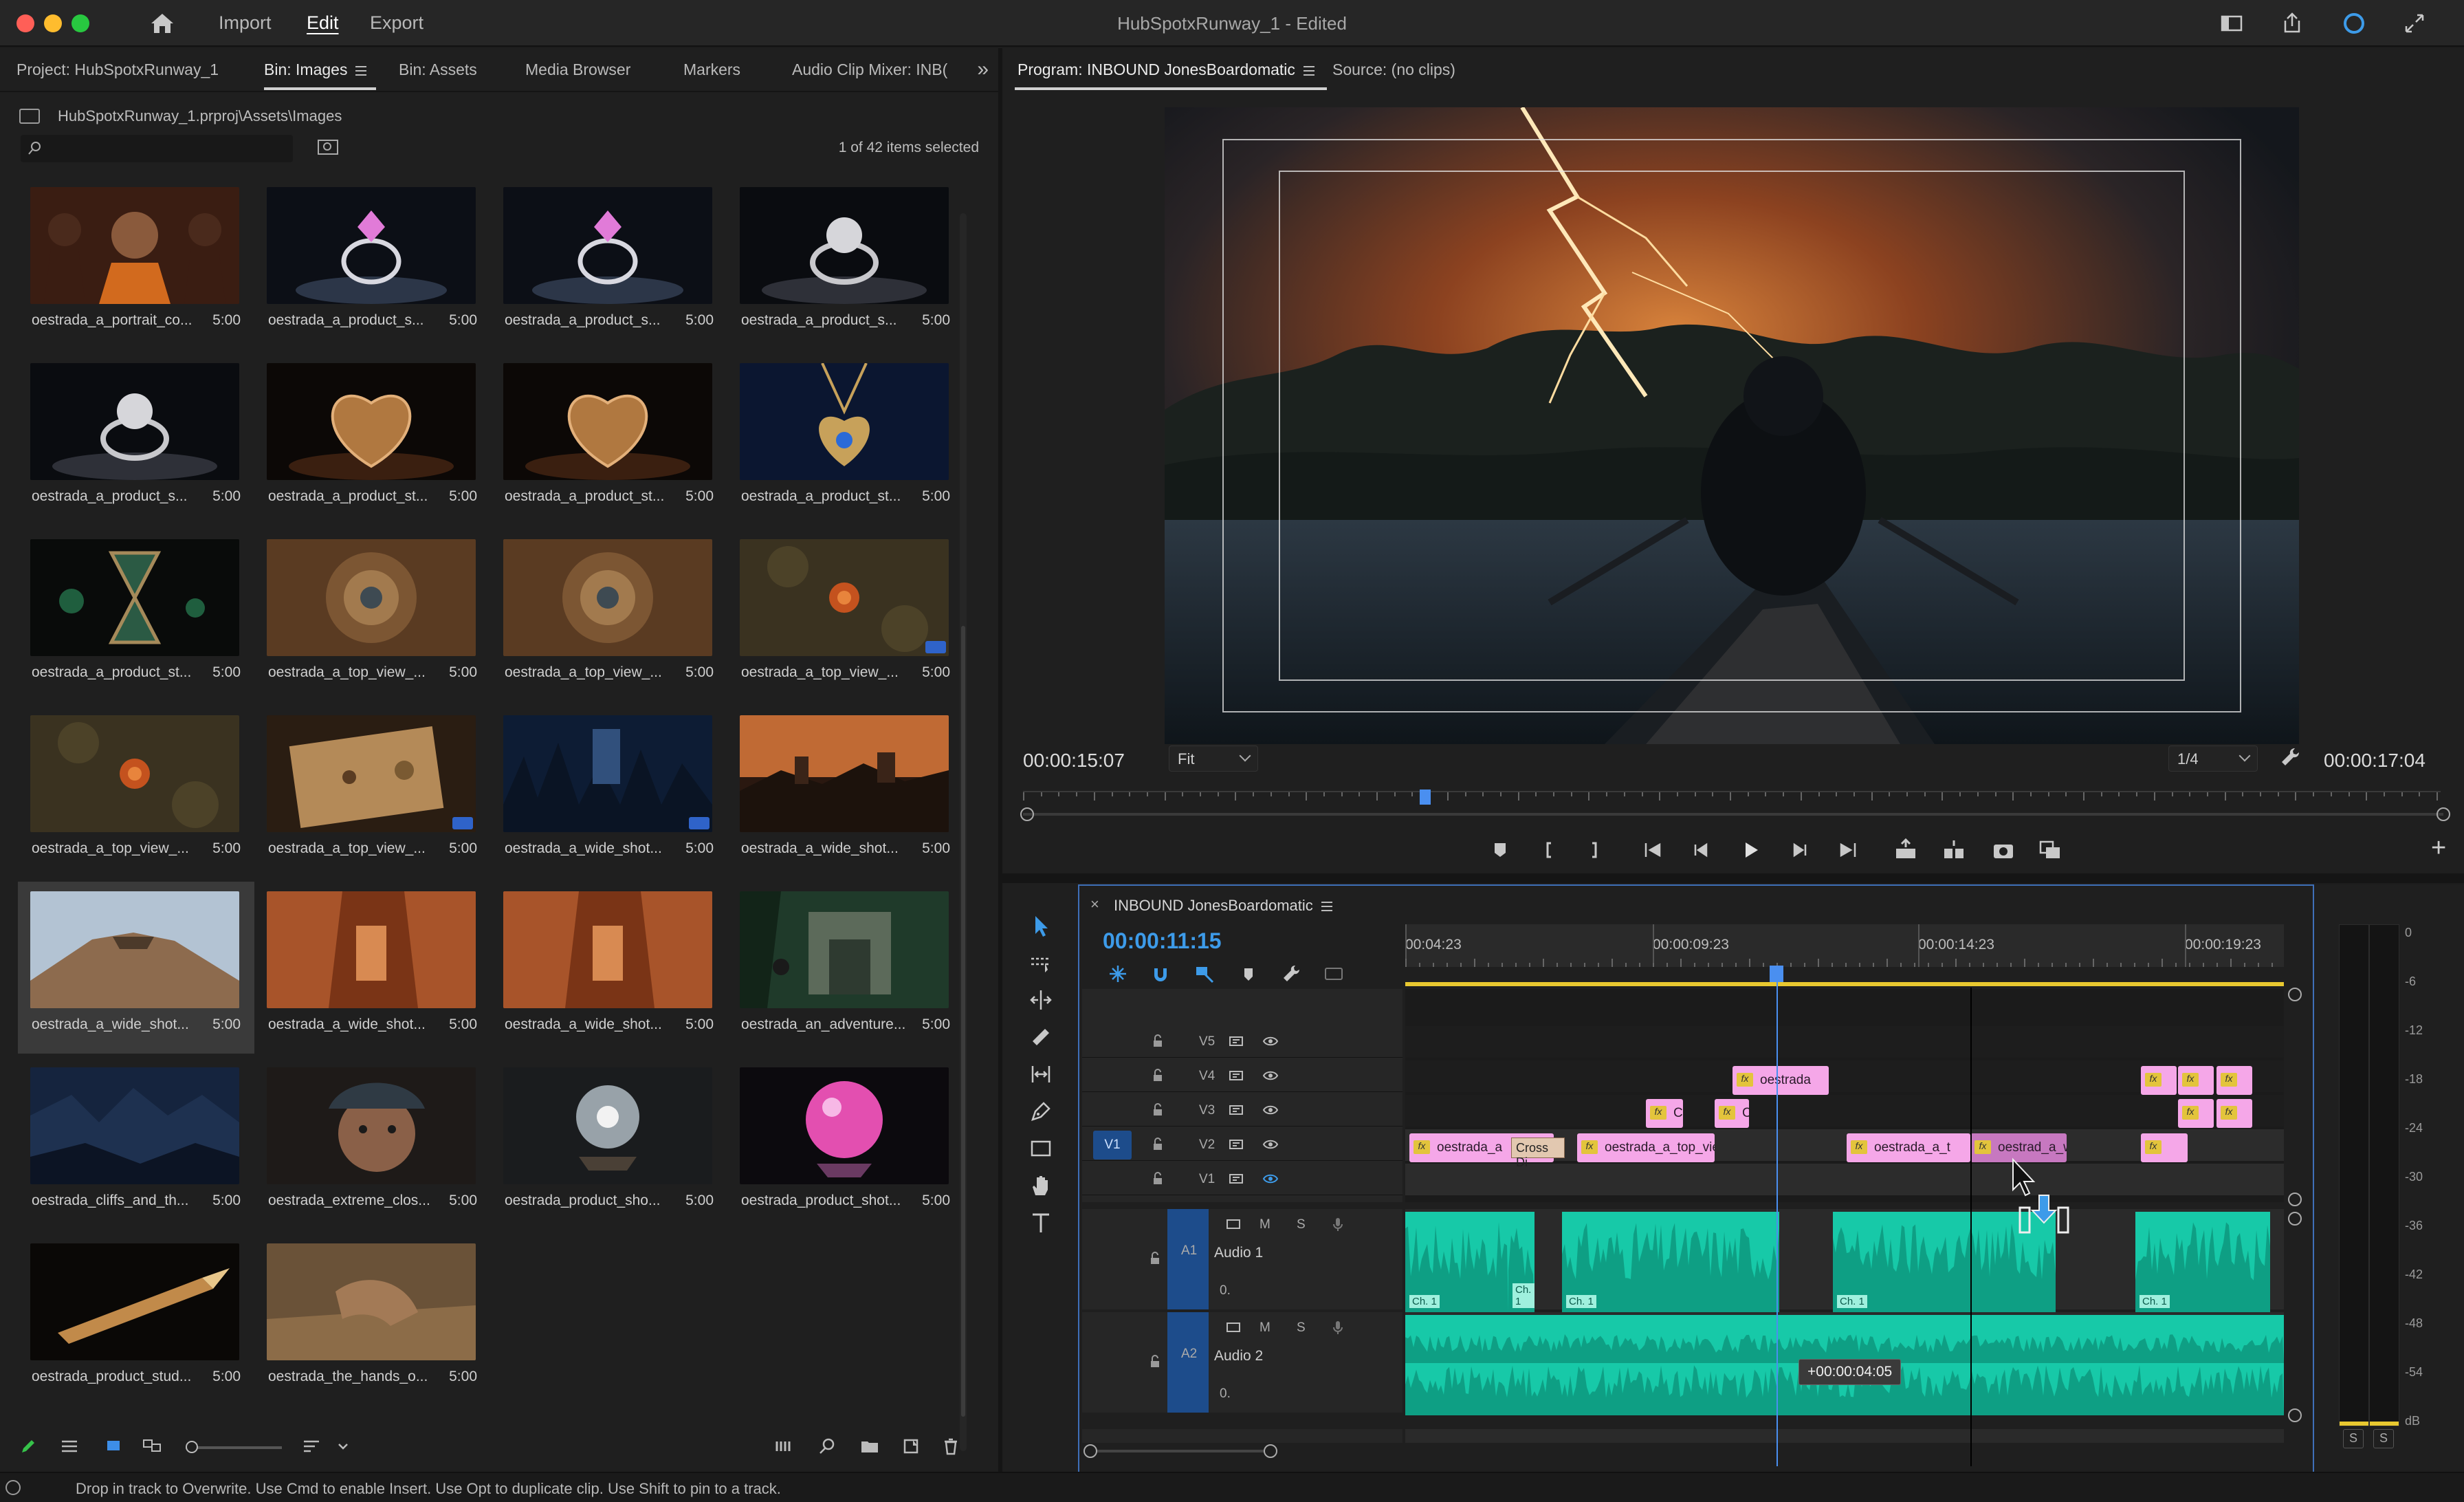 The image size is (2464, 1502). Describe the element at coordinates (1041, 1111) in the screenshot. I see `pen-tool-icon` at that location.